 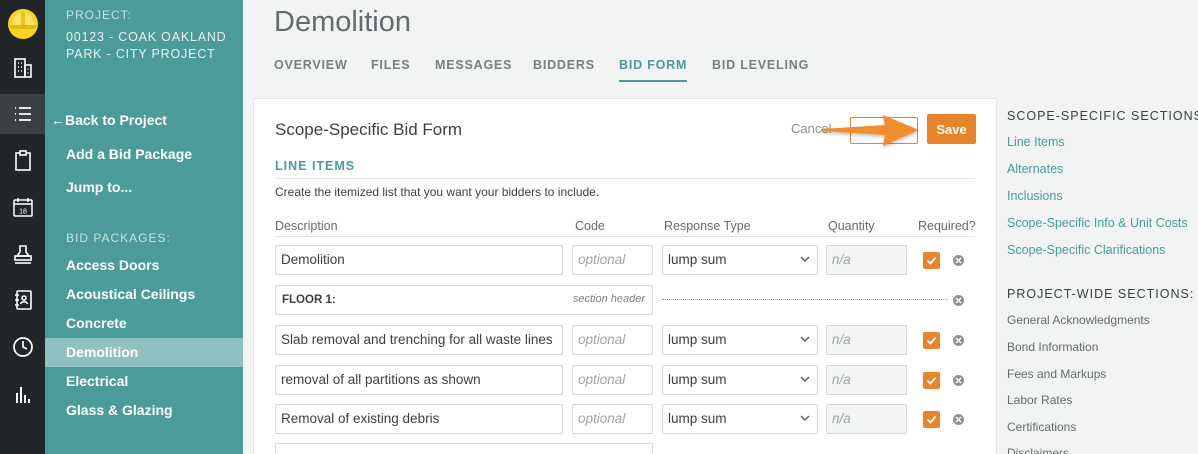 I want to click on column-code: Code, so click(x=590, y=226).